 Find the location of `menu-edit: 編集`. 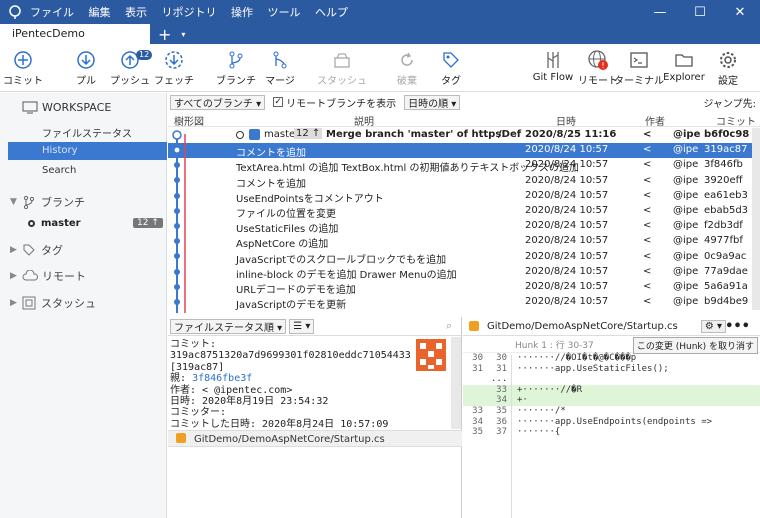

menu-edit: 編集 is located at coordinates (100, 12).